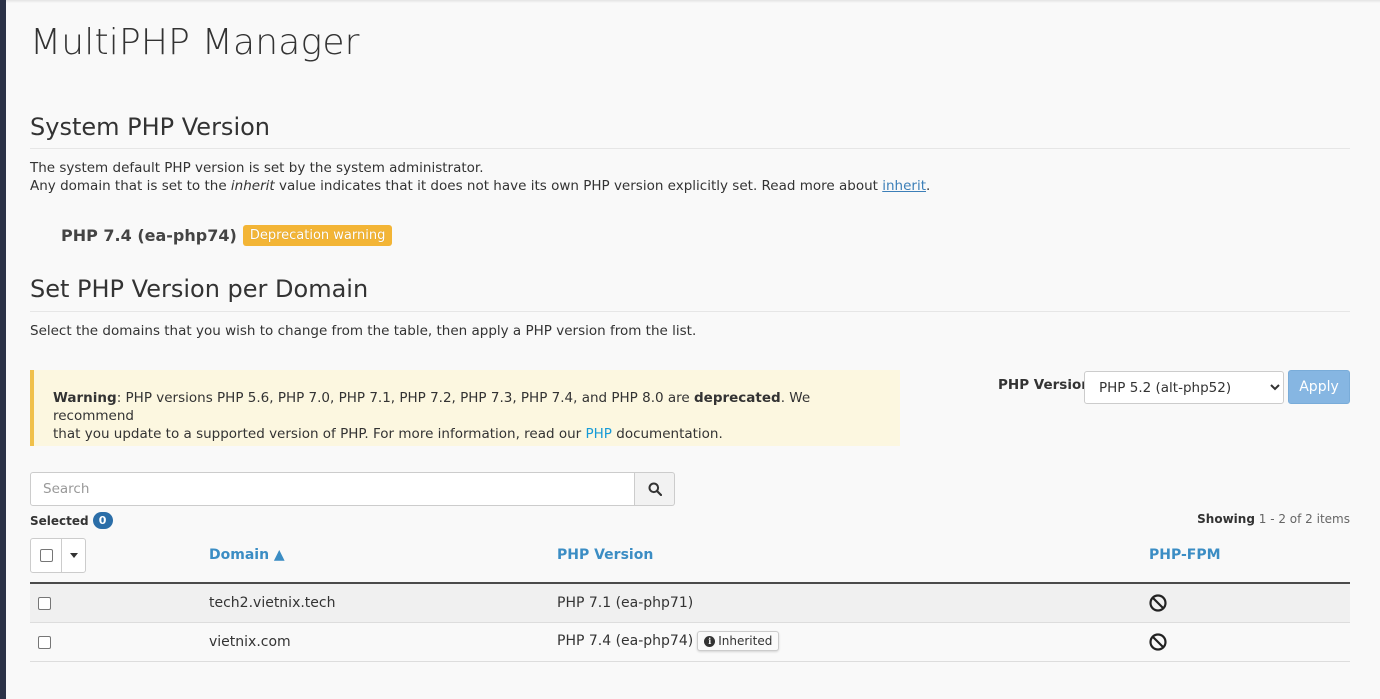 Image resolution: width=1380 pixels, height=699 pixels. Describe the element at coordinates (332, 489) in the screenshot. I see `search-input` at that location.